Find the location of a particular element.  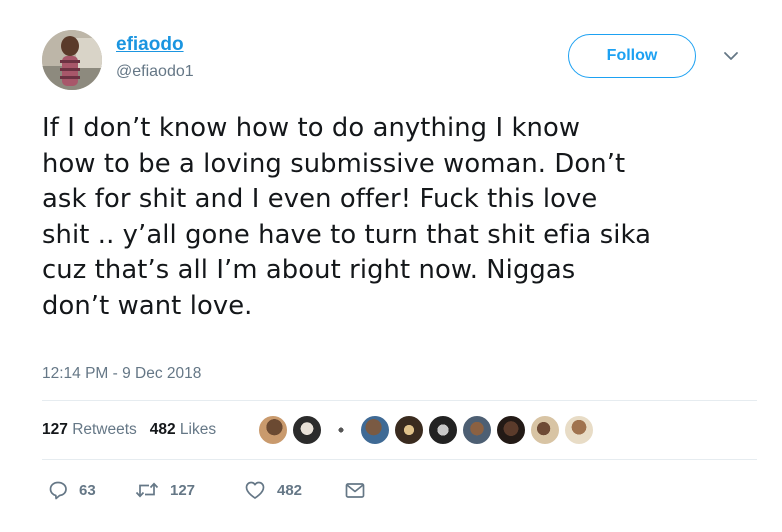

display-name: efiaodo is located at coordinates (150, 45).